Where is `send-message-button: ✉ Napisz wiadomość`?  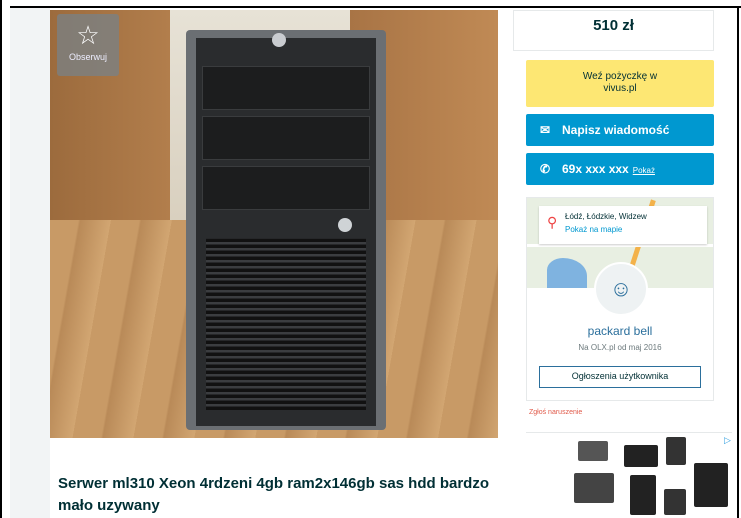
send-message-button: ✉ Napisz wiadomość is located at coordinates (620, 130).